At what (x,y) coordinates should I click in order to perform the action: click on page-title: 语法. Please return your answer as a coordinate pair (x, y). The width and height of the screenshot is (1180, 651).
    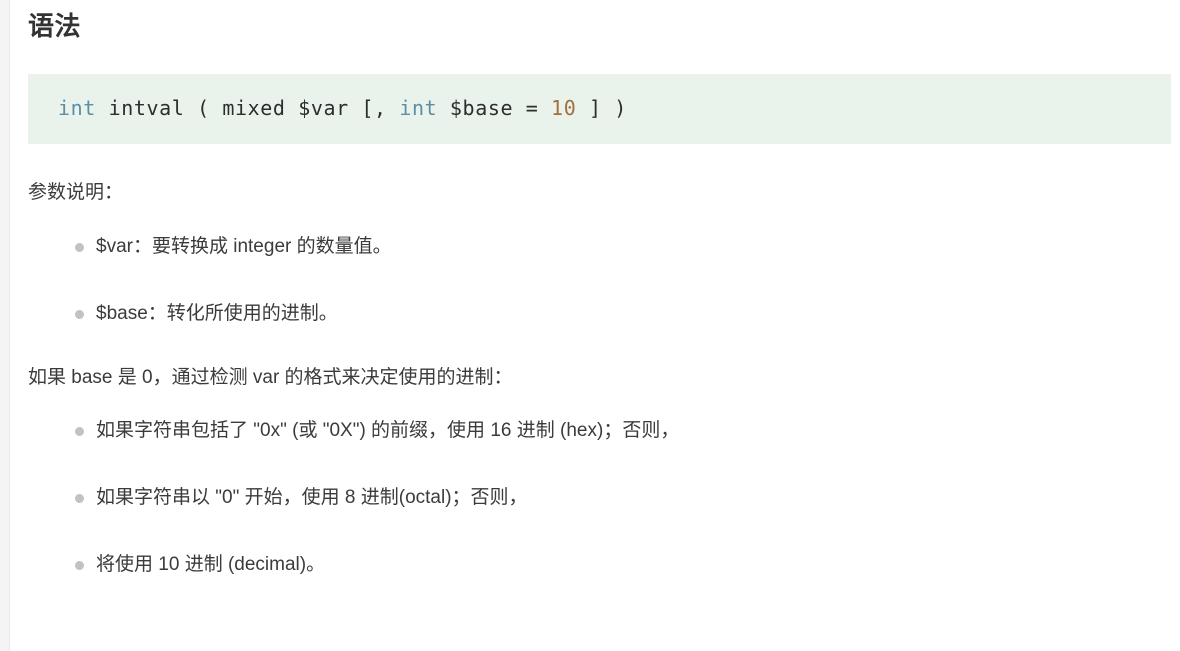
    Looking at the image, I should click on (55, 26).